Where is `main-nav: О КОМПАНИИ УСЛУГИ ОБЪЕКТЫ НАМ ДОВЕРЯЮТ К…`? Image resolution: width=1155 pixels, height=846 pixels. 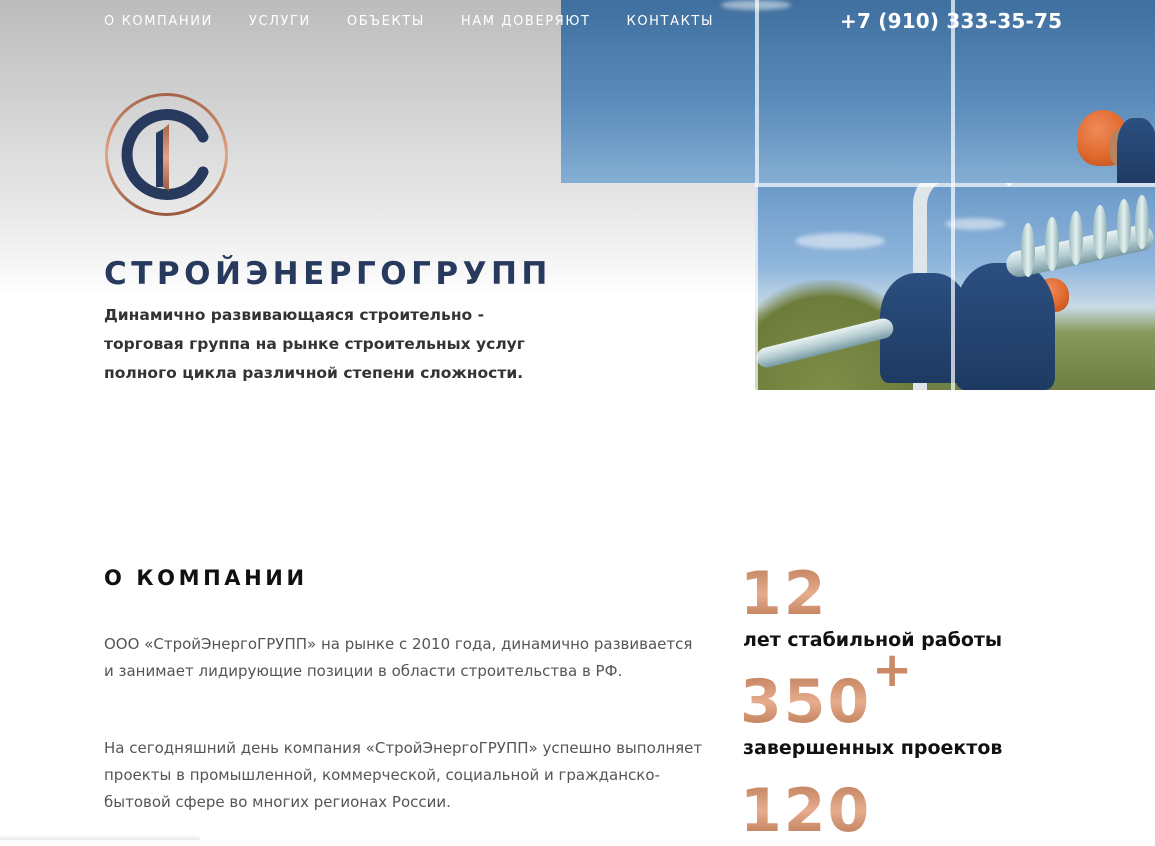 main-nav: О КОМПАНИИ УСЛУГИ ОБЪЕКТЫ НАМ ДОВЕРЯЮТ К… is located at coordinates (427, 22).